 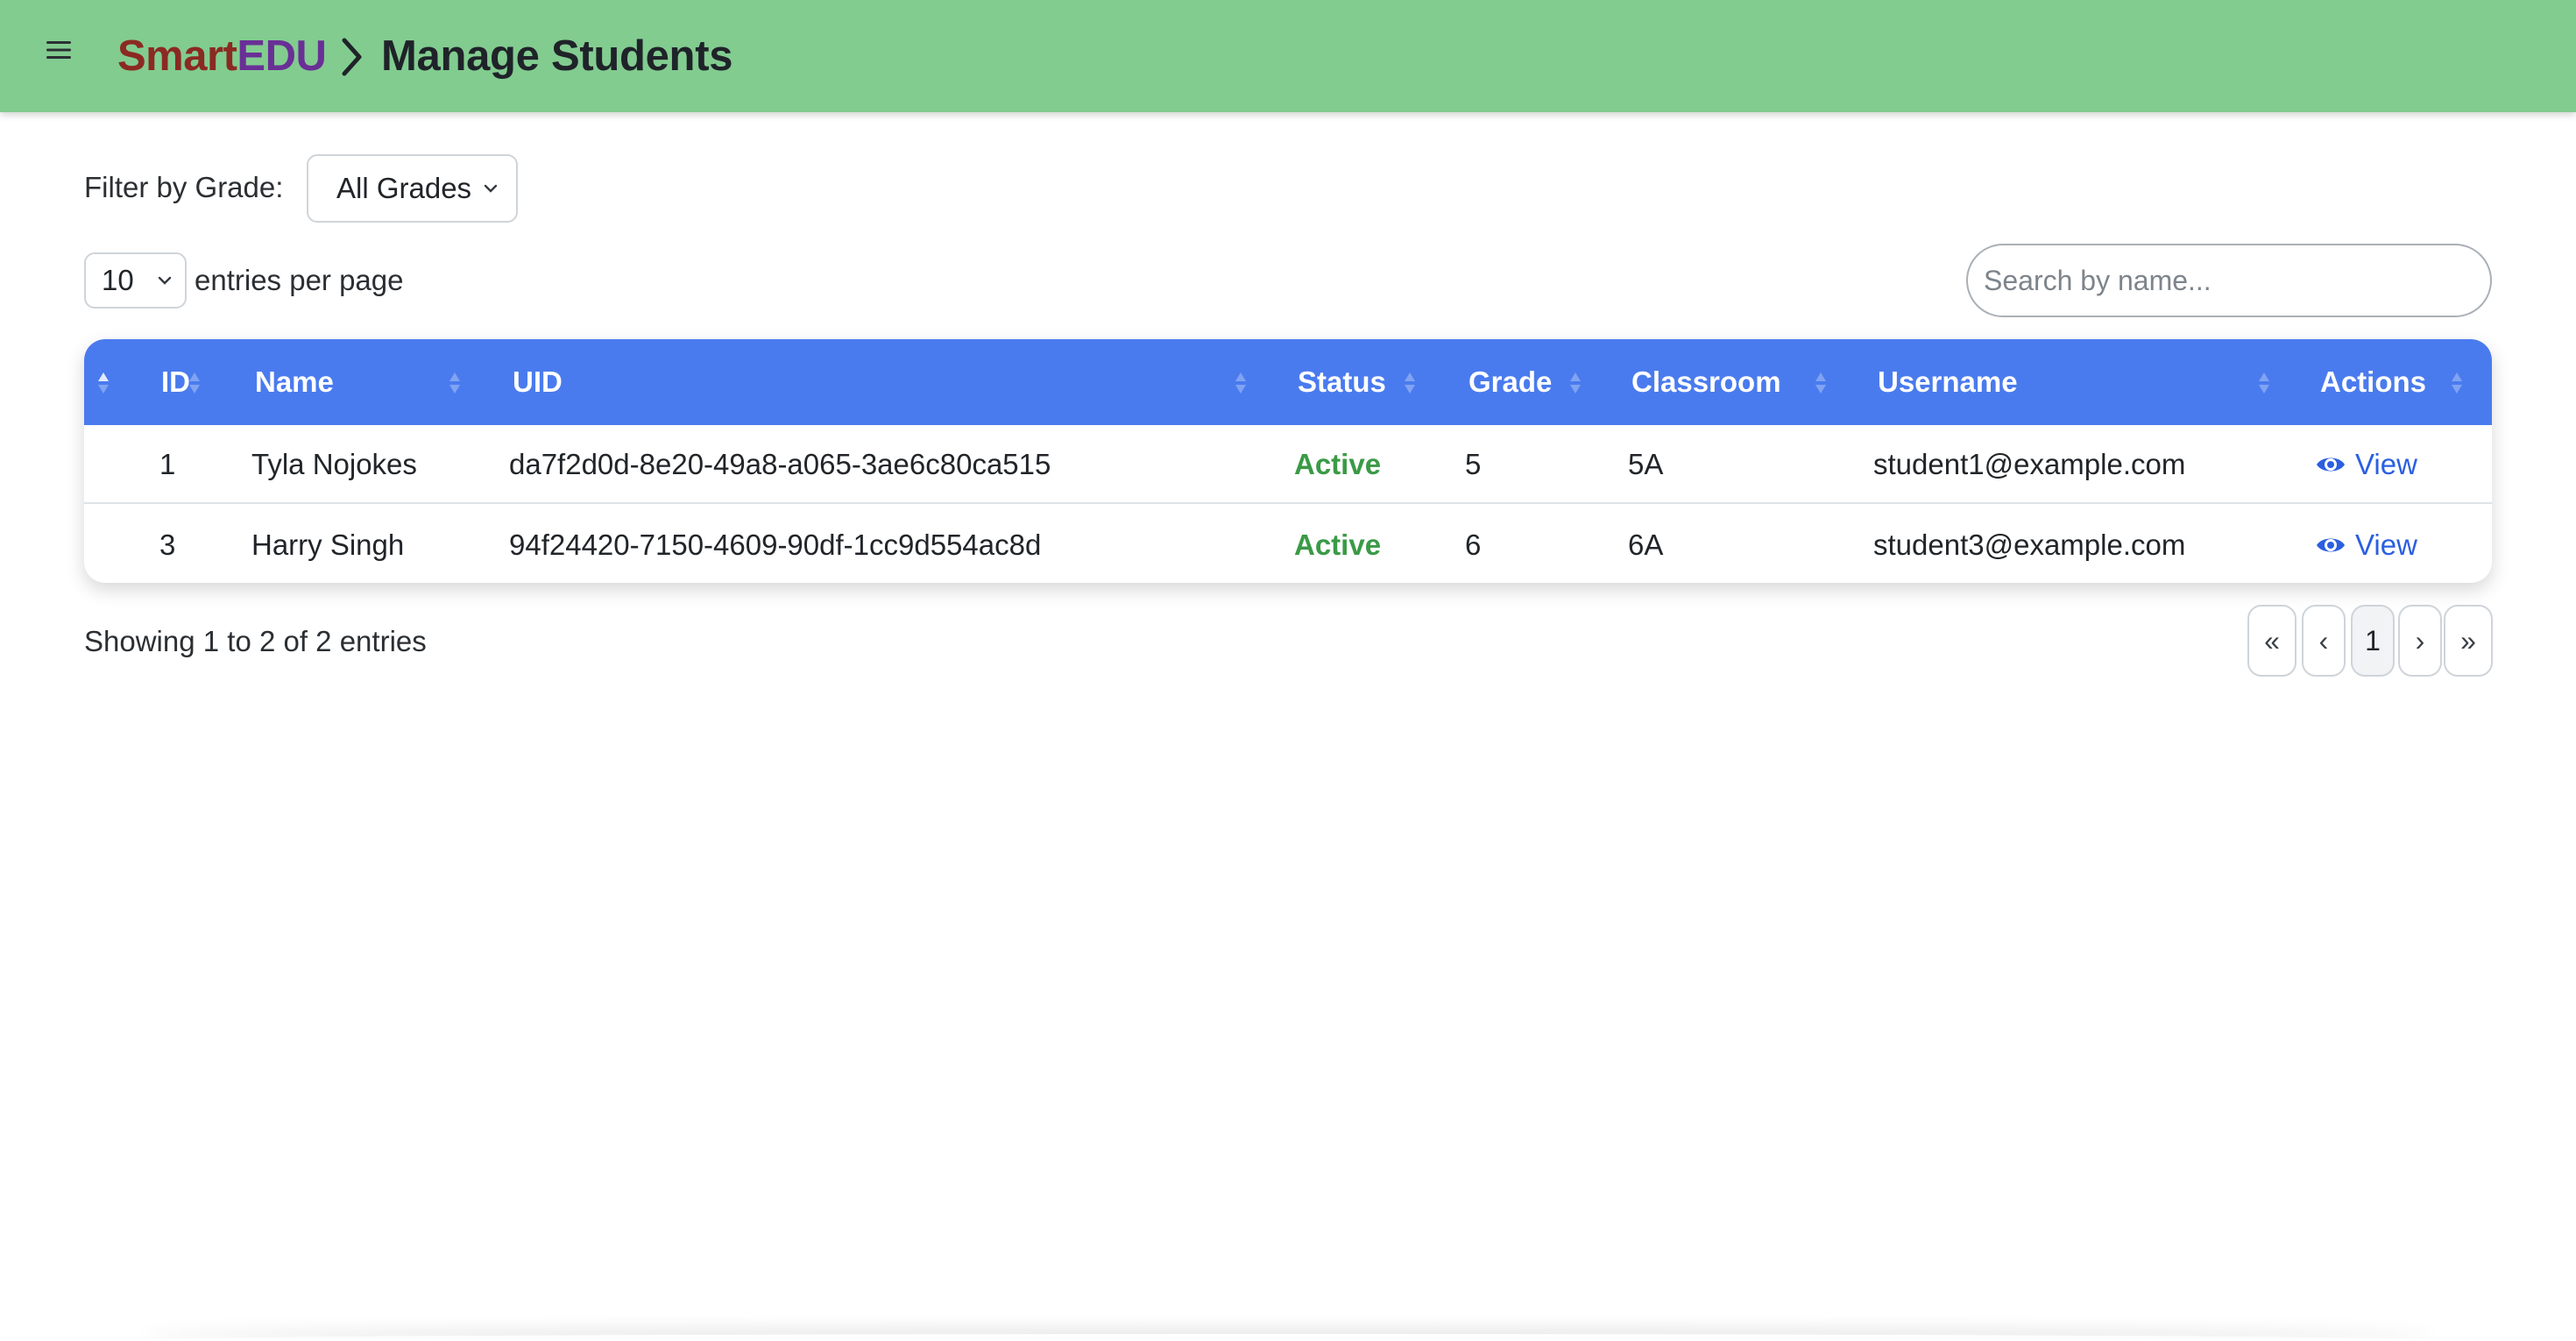 I want to click on chevron-right-icon, so click(x=352, y=57).